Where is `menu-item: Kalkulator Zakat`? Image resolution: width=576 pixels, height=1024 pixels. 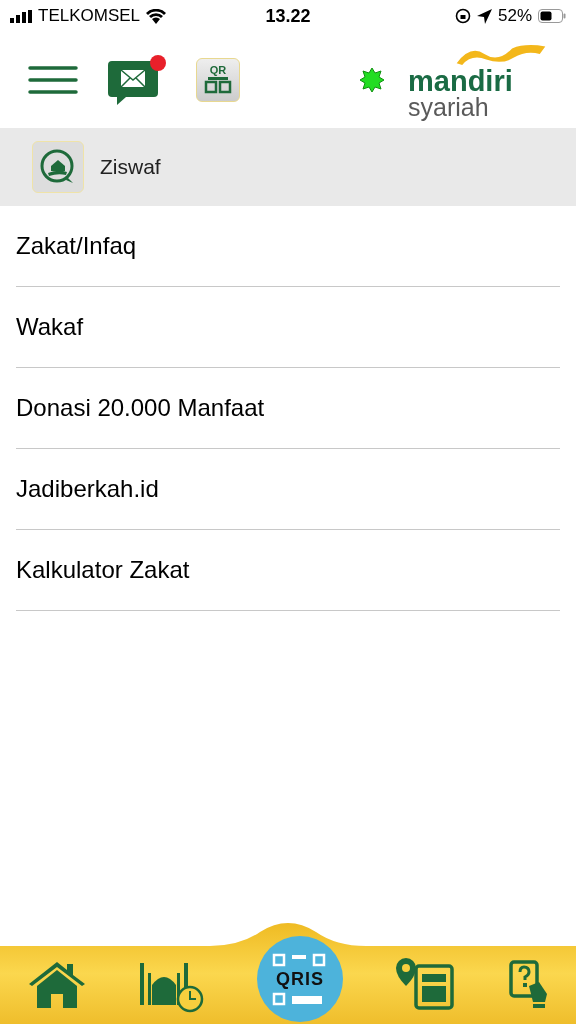 menu-item: Kalkulator Zakat is located at coordinates (288, 570).